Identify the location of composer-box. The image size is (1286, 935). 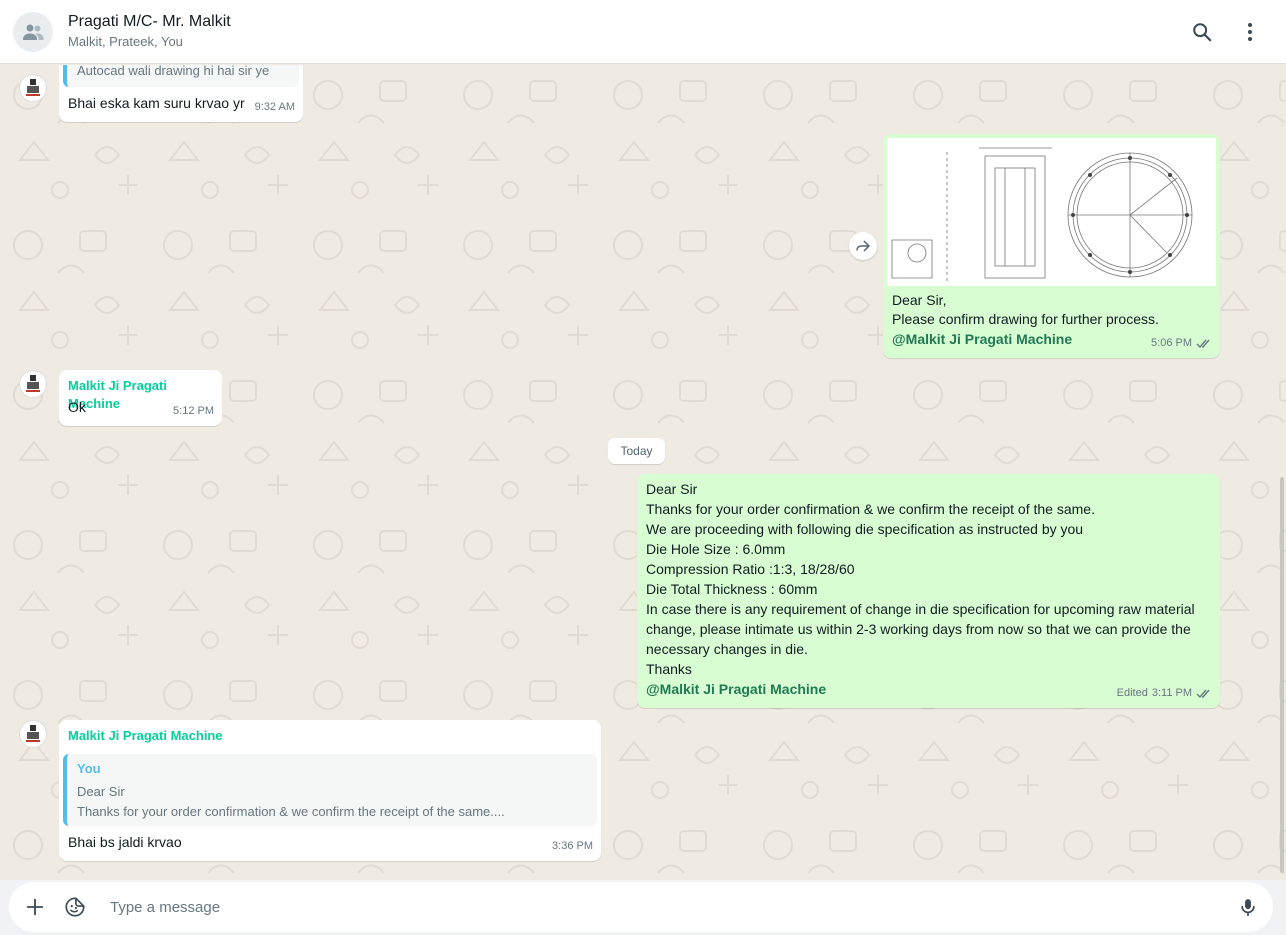
(641, 907).